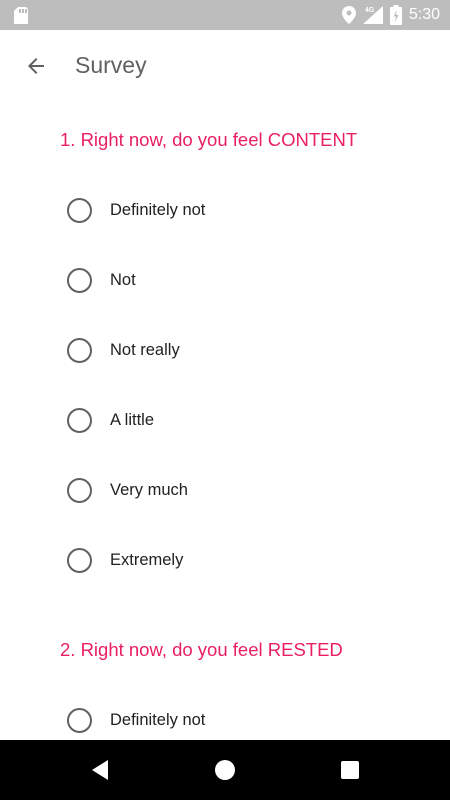 This screenshot has width=450, height=800. I want to click on navigation-bar, so click(225, 770).